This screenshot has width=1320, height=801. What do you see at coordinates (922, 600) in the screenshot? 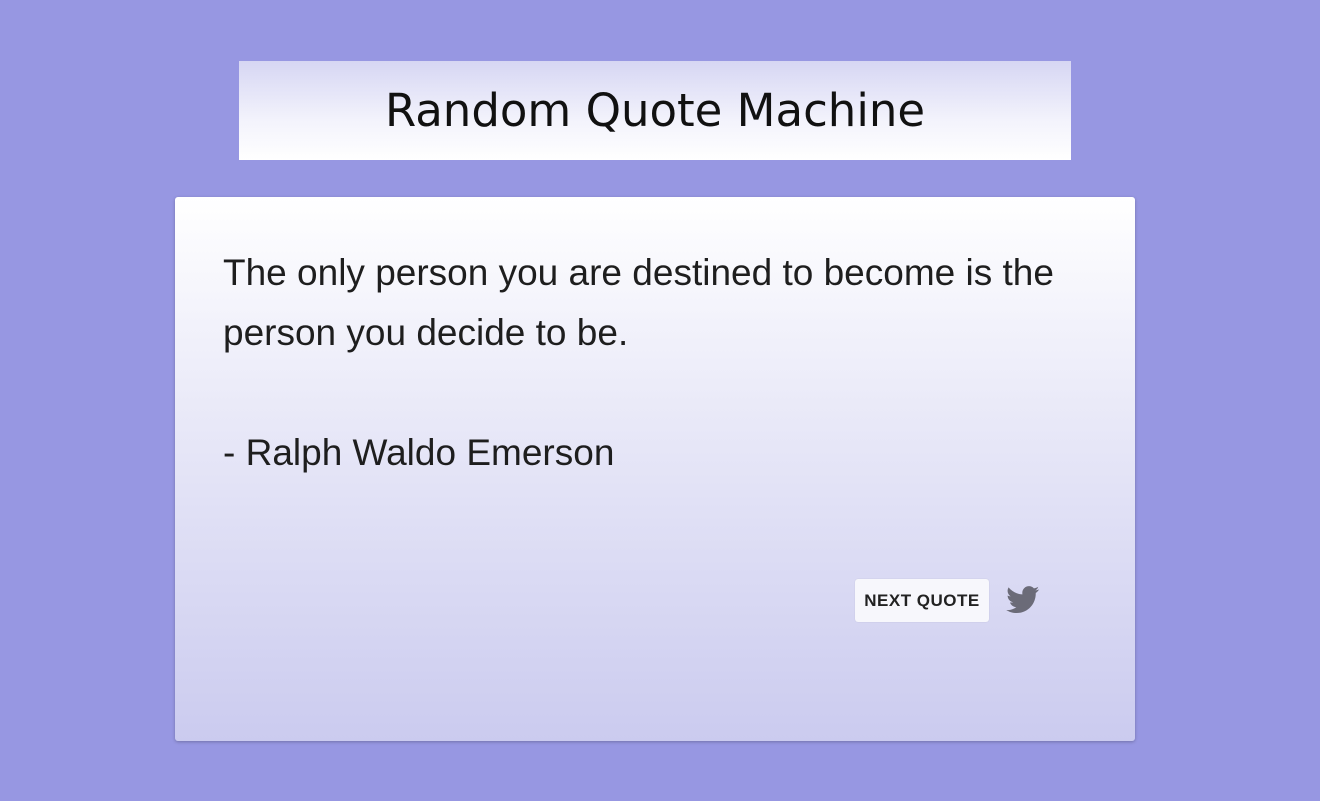
I see `next-quote-button: NEXT QUOTE` at bounding box center [922, 600].